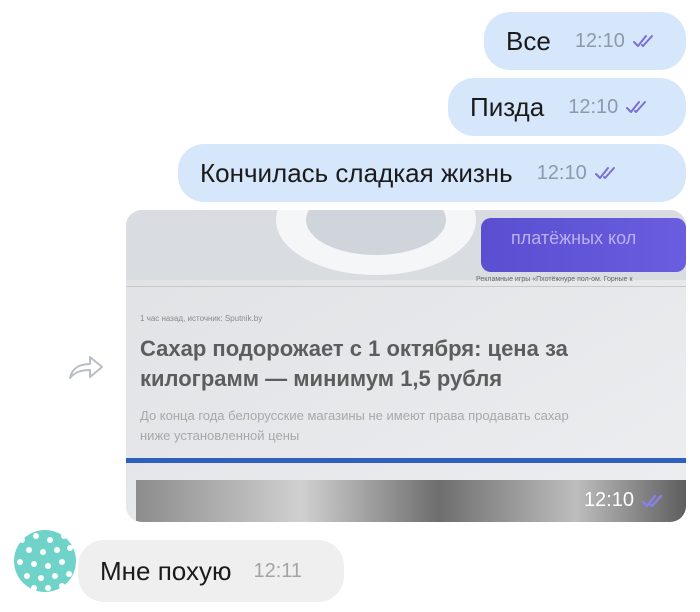 This screenshot has height=612, width=700. What do you see at coordinates (574, 238) in the screenshot?
I see `banner-text: платёжных кол` at bounding box center [574, 238].